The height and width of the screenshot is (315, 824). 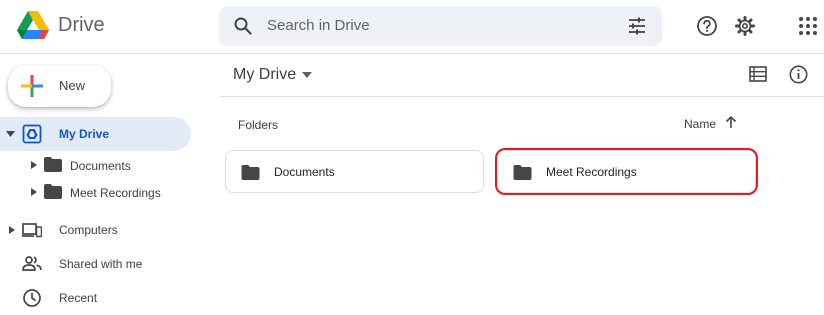 I want to click on new-button-label: New, so click(x=72, y=85).